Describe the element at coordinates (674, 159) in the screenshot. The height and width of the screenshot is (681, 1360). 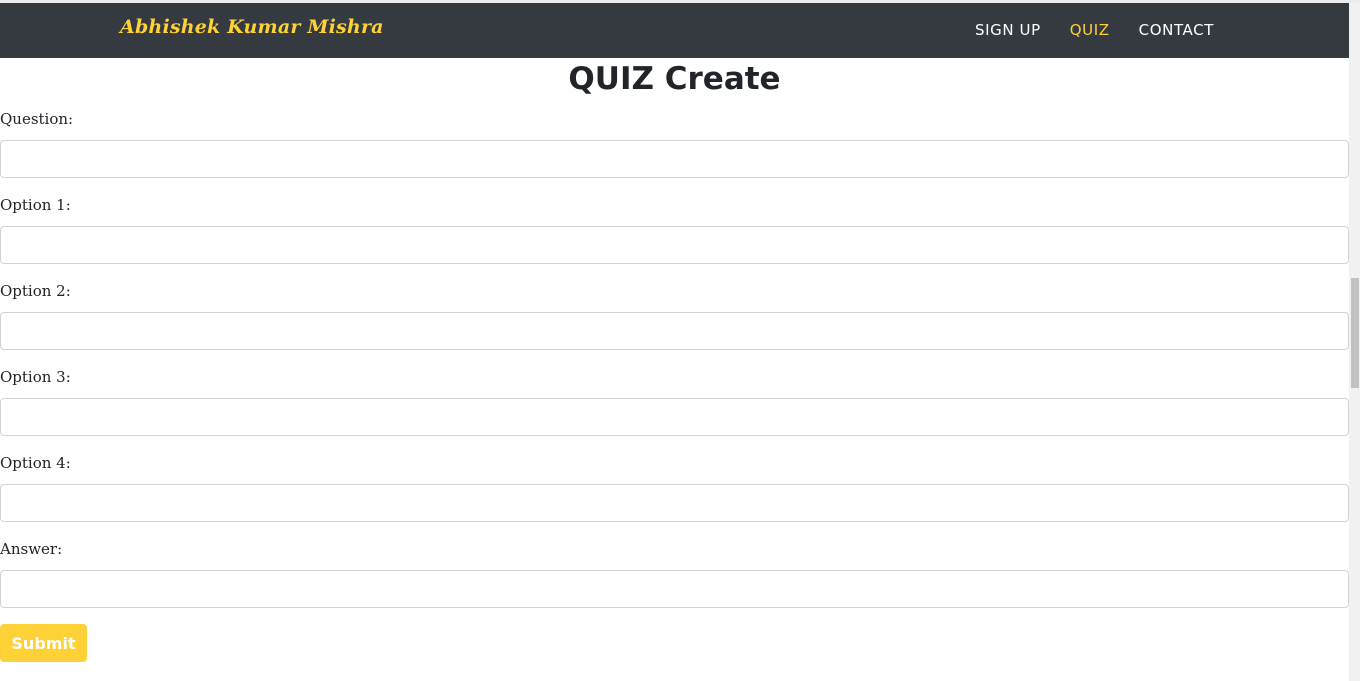
I see `question-input` at that location.